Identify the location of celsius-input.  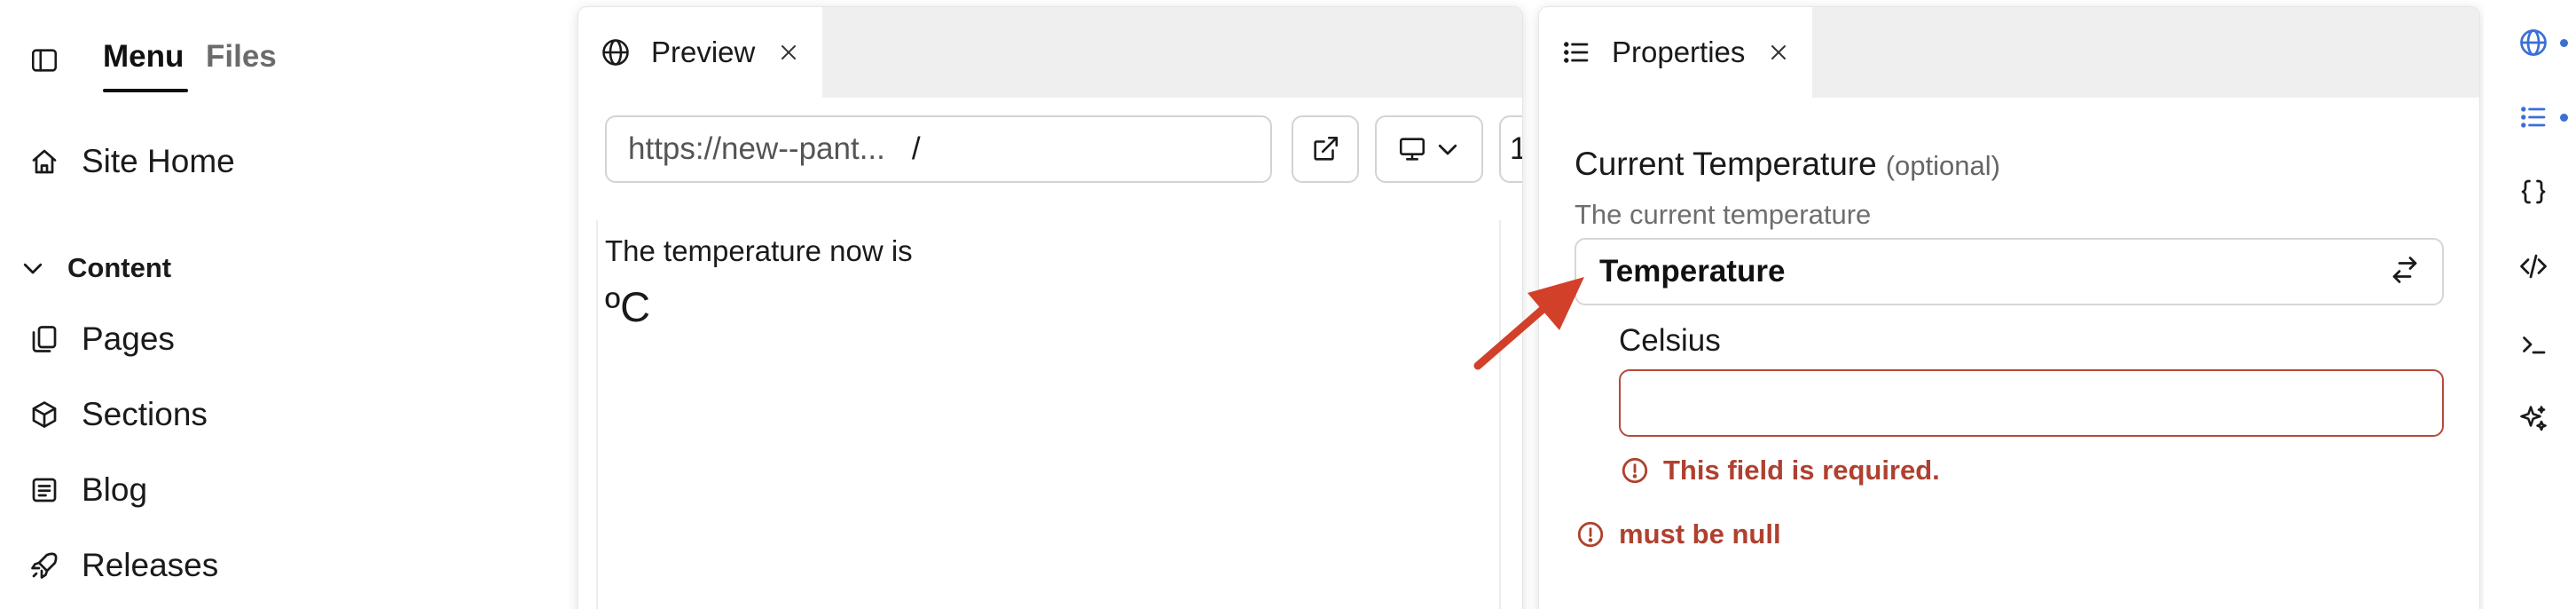
(2031, 403).